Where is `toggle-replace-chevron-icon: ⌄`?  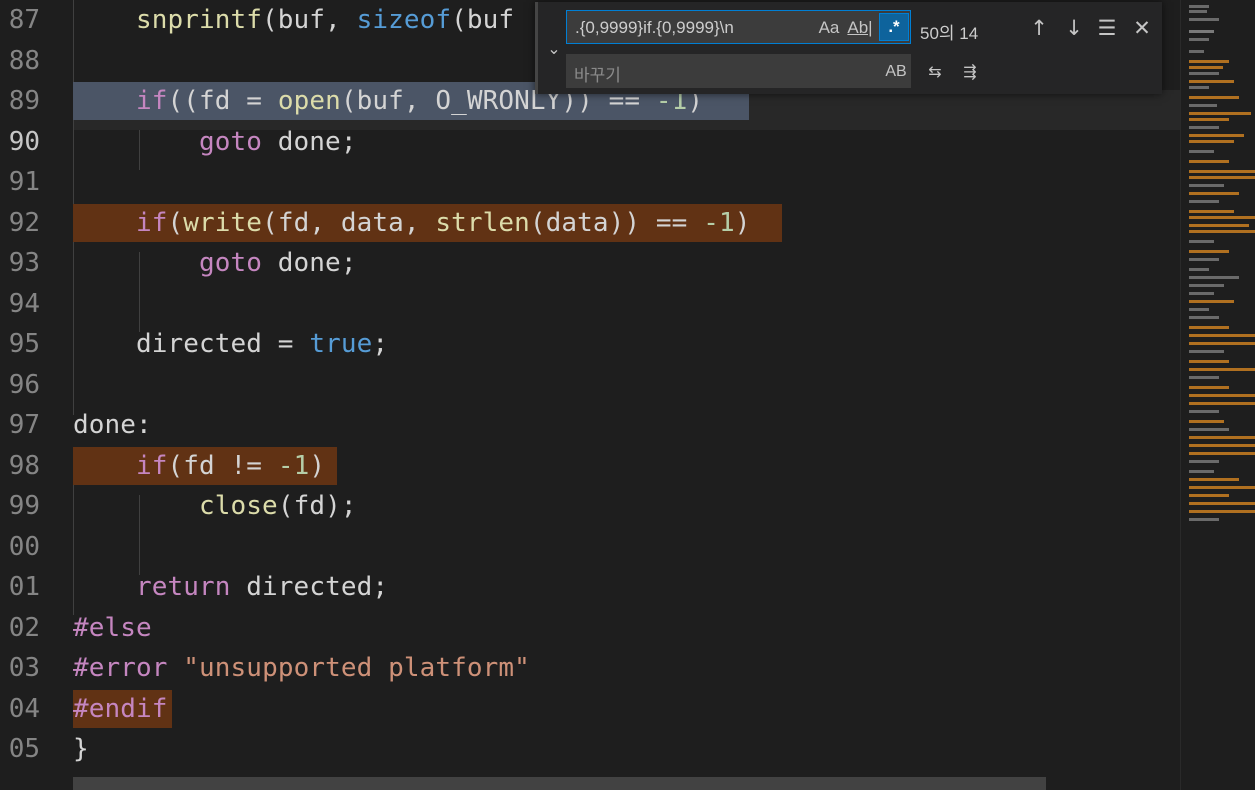 toggle-replace-chevron-icon: ⌄ is located at coordinates (554, 49).